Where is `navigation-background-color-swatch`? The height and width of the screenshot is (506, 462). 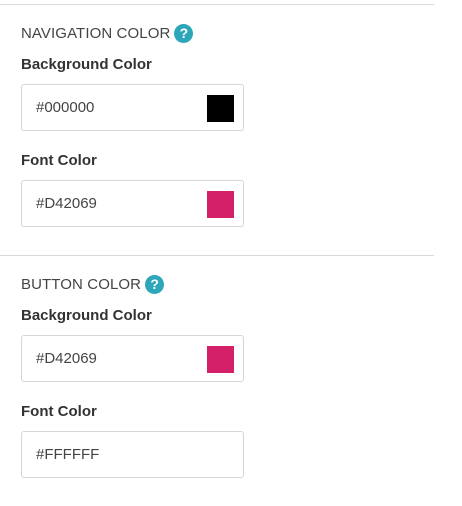 navigation-background-color-swatch is located at coordinates (220, 108).